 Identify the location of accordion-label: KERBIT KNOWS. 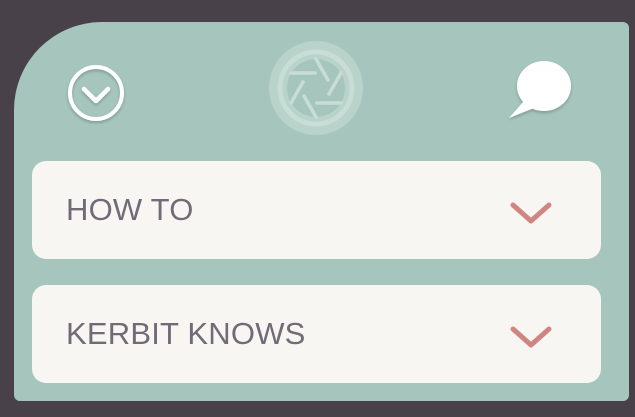
(186, 333).